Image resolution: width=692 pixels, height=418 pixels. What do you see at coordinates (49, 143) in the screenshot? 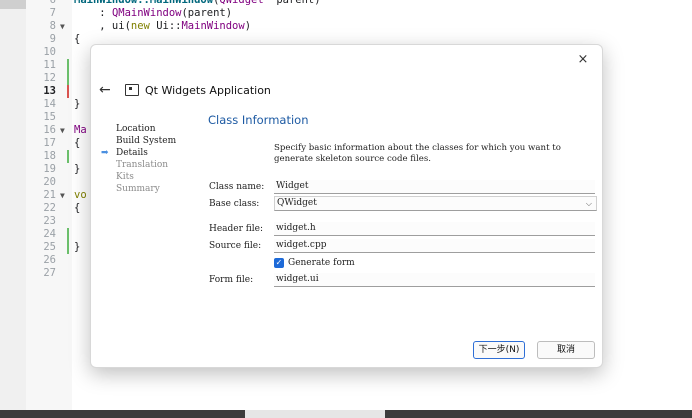
I see `line-number: 17` at bounding box center [49, 143].